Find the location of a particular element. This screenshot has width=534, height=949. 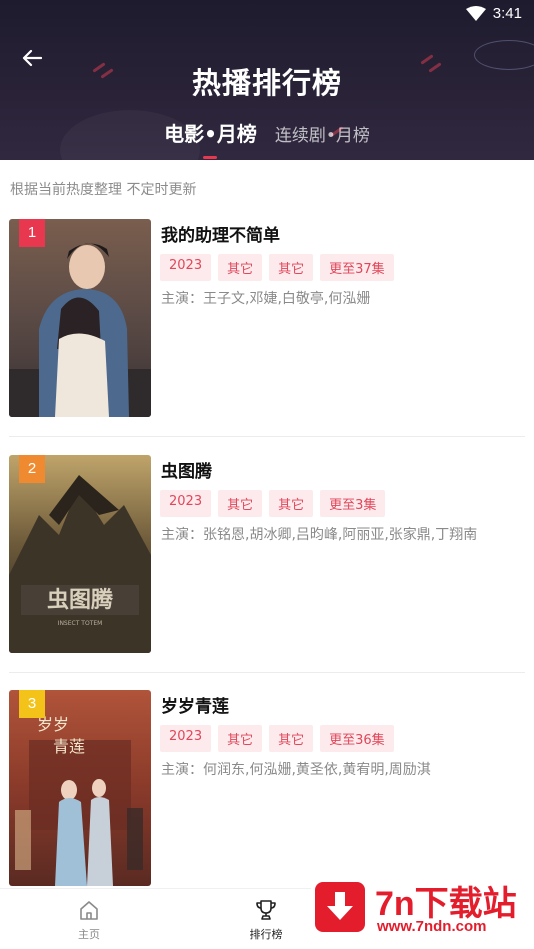

tag-list: 2023 其它 其它 更至37集 is located at coordinates (277, 267).